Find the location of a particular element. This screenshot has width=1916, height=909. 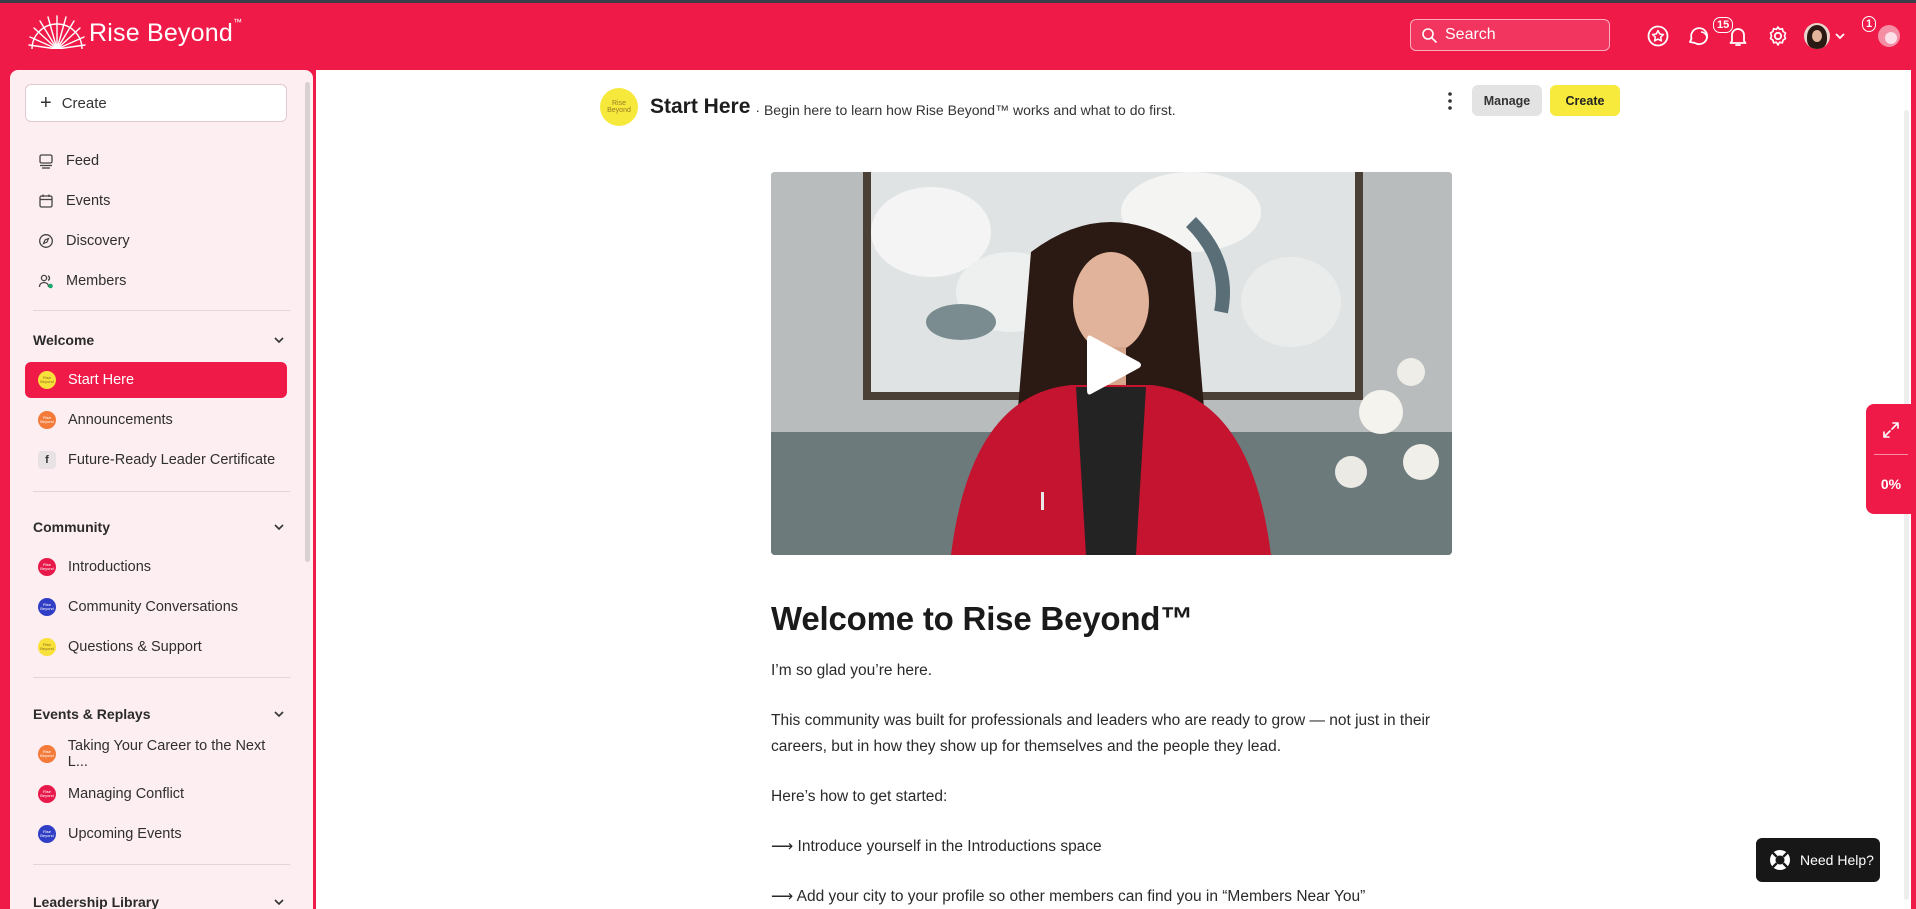

sidebar-item-community-conversations: Rise Beyond Community Conversations is located at coordinates (156, 607).